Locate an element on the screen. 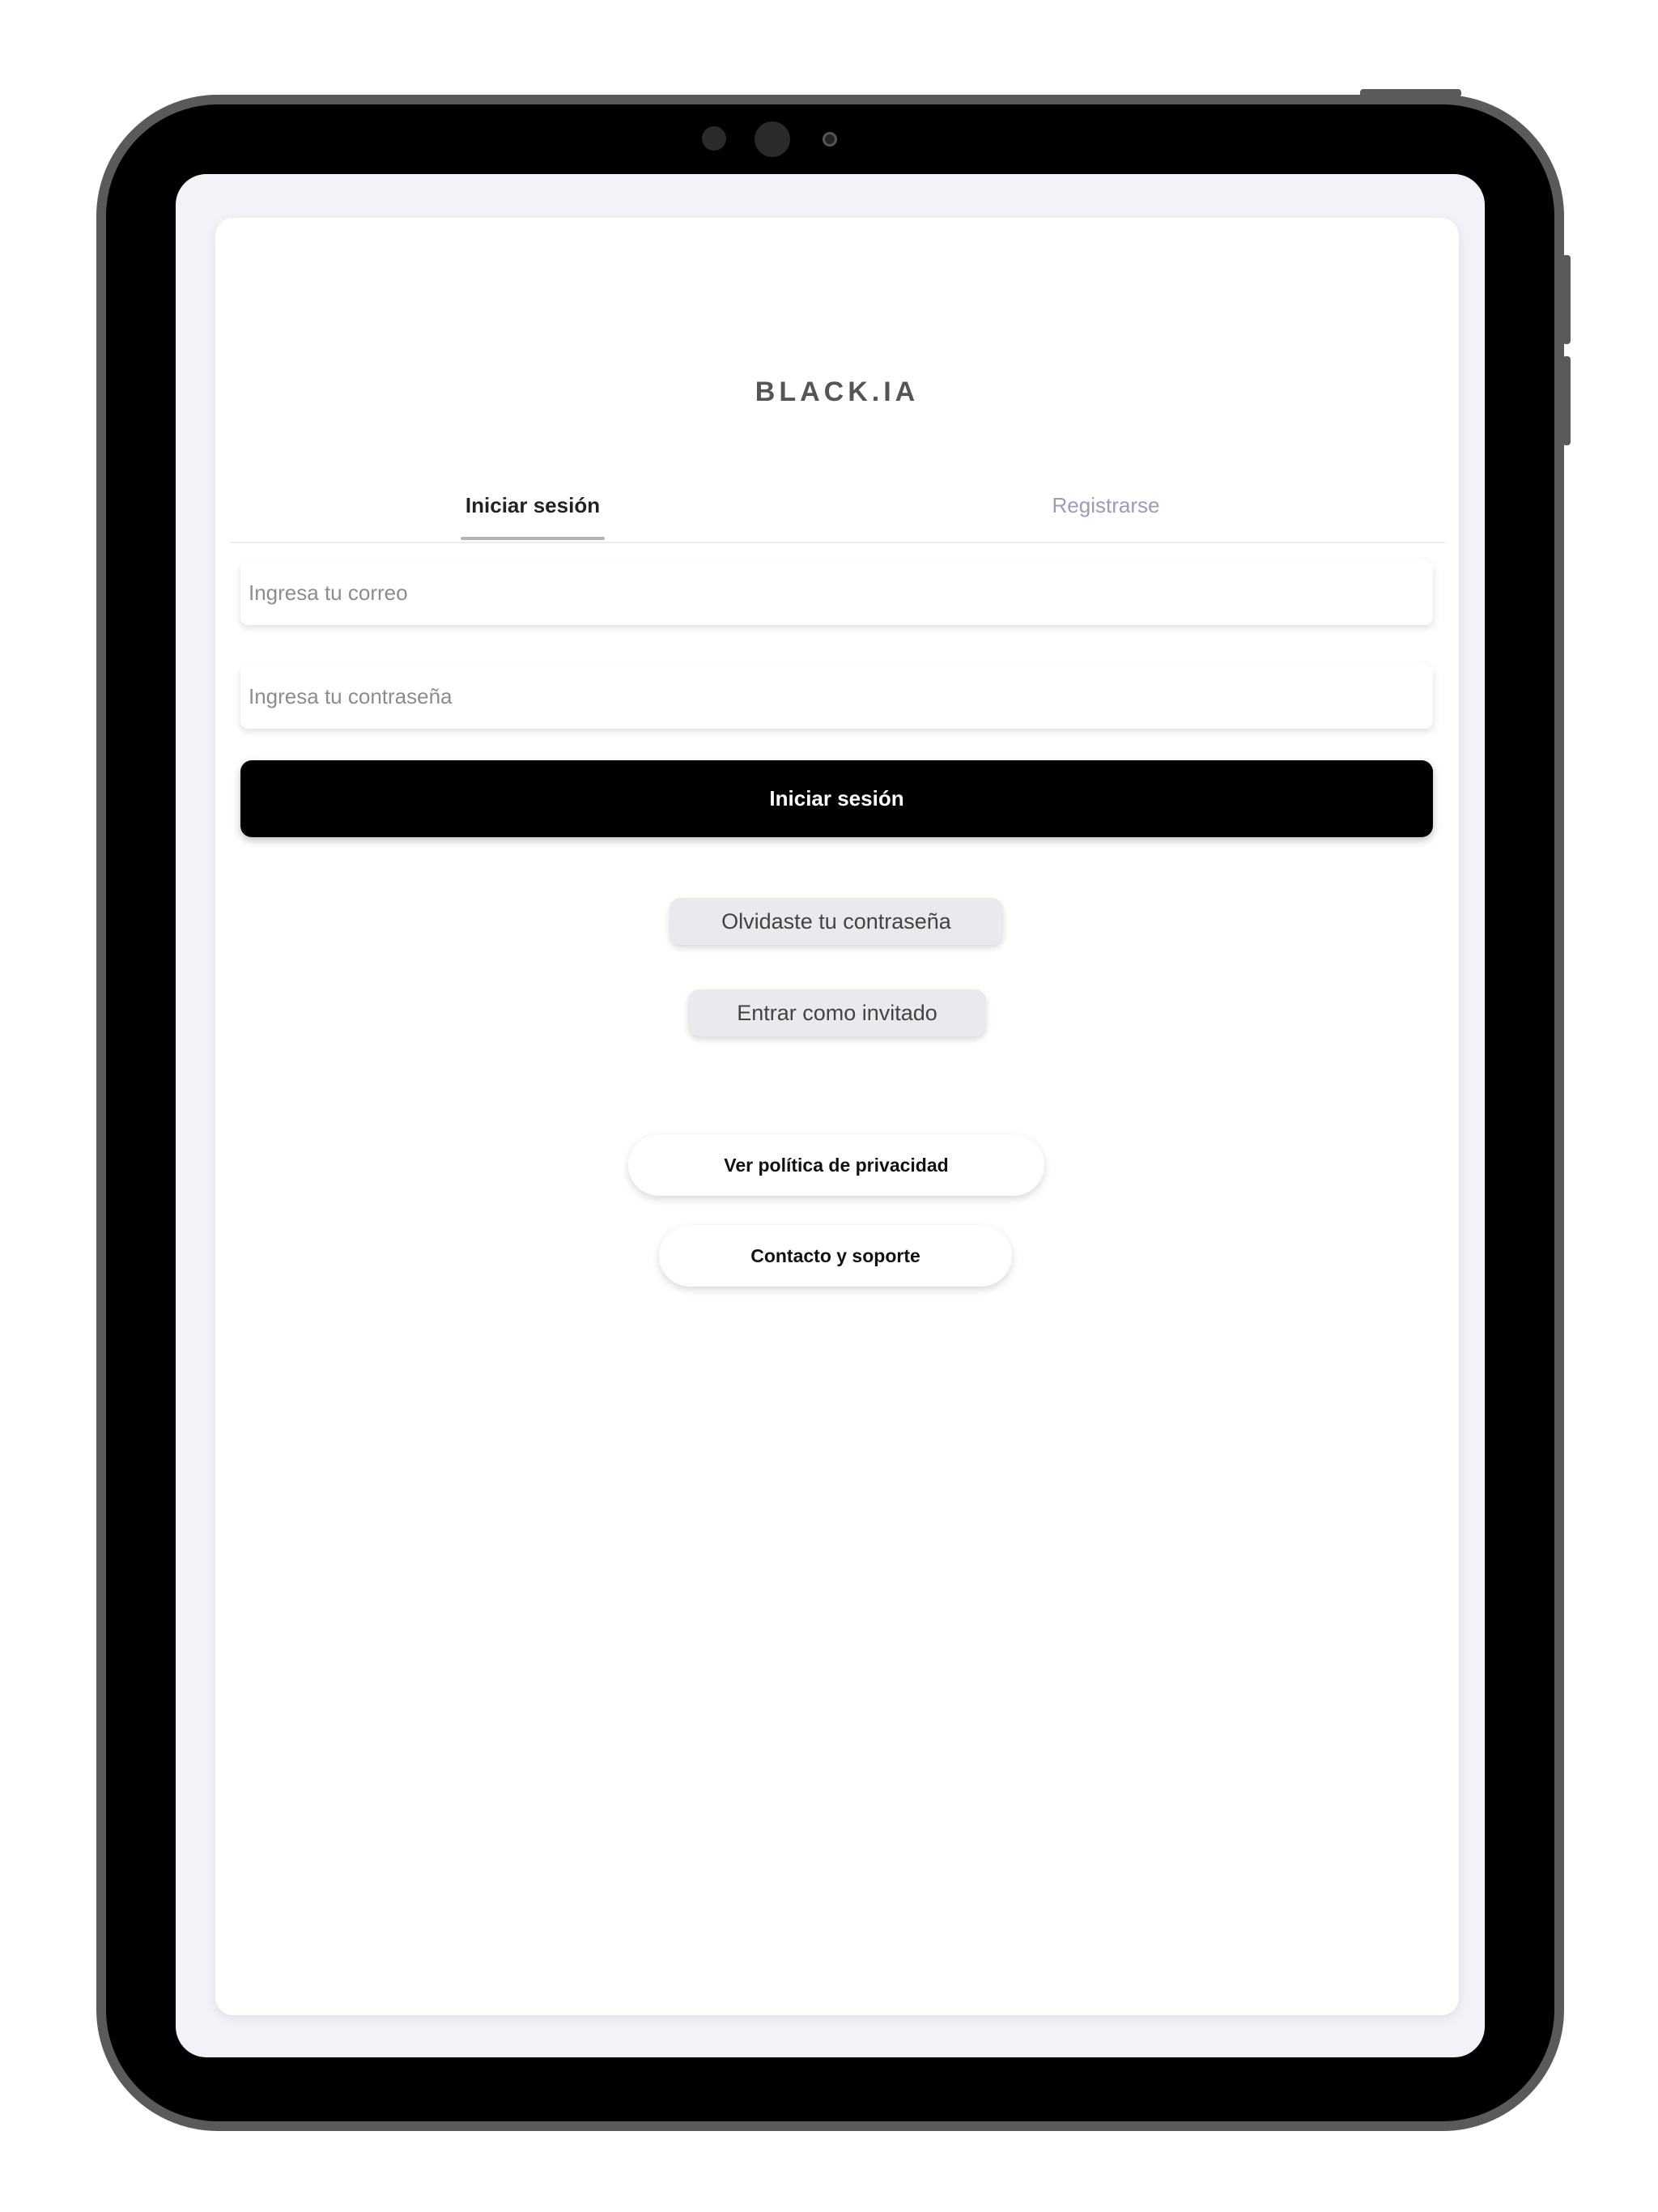  flash-icon is located at coordinates (830, 139).